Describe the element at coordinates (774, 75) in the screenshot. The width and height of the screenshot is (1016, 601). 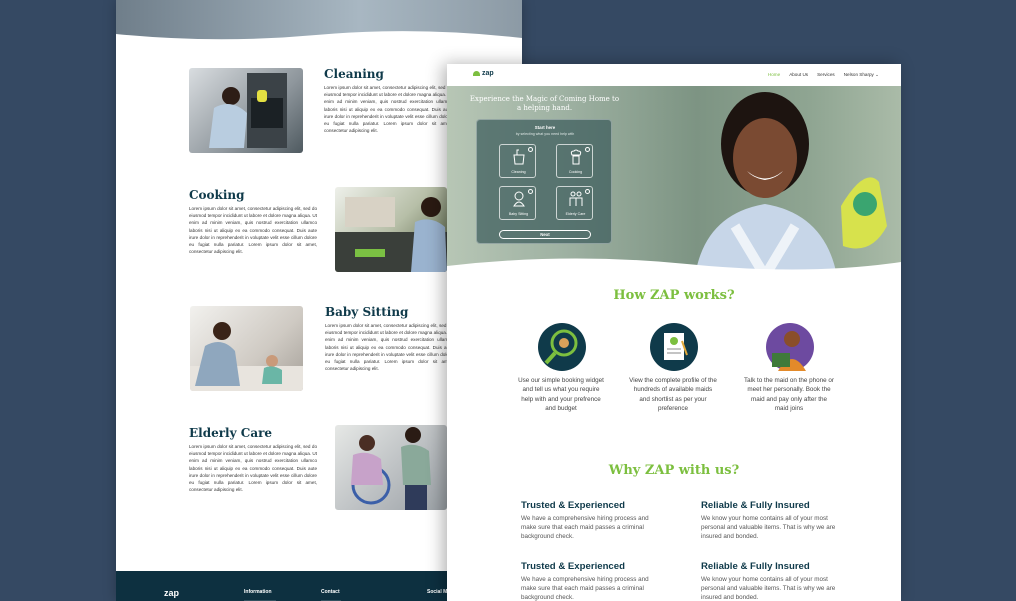
I see `nav-home: Home` at that location.